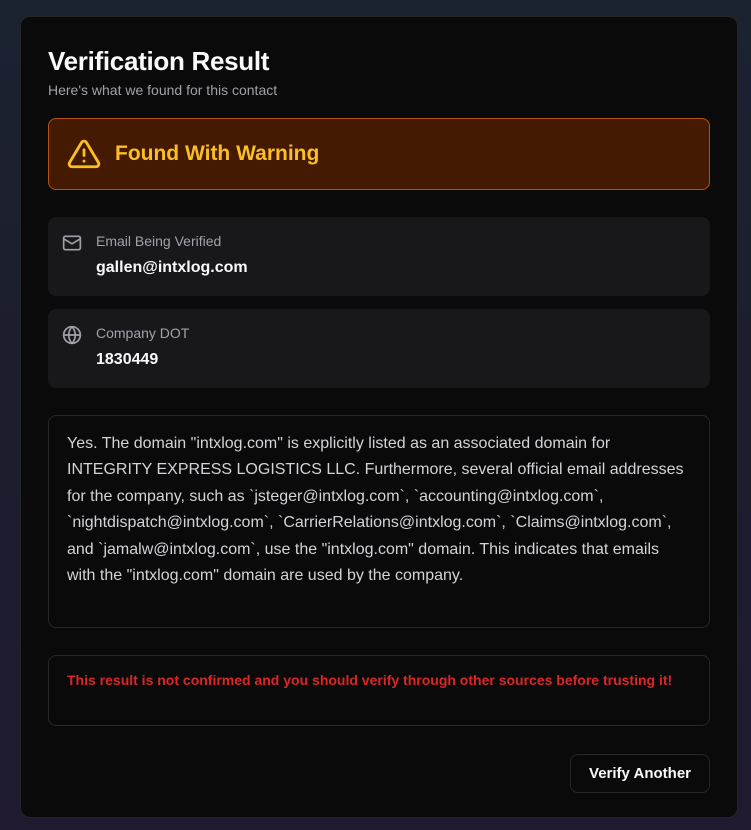 The width and height of the screenshot is (751, 830). I want to click on warning-triangle-icon, so click(84, 154).